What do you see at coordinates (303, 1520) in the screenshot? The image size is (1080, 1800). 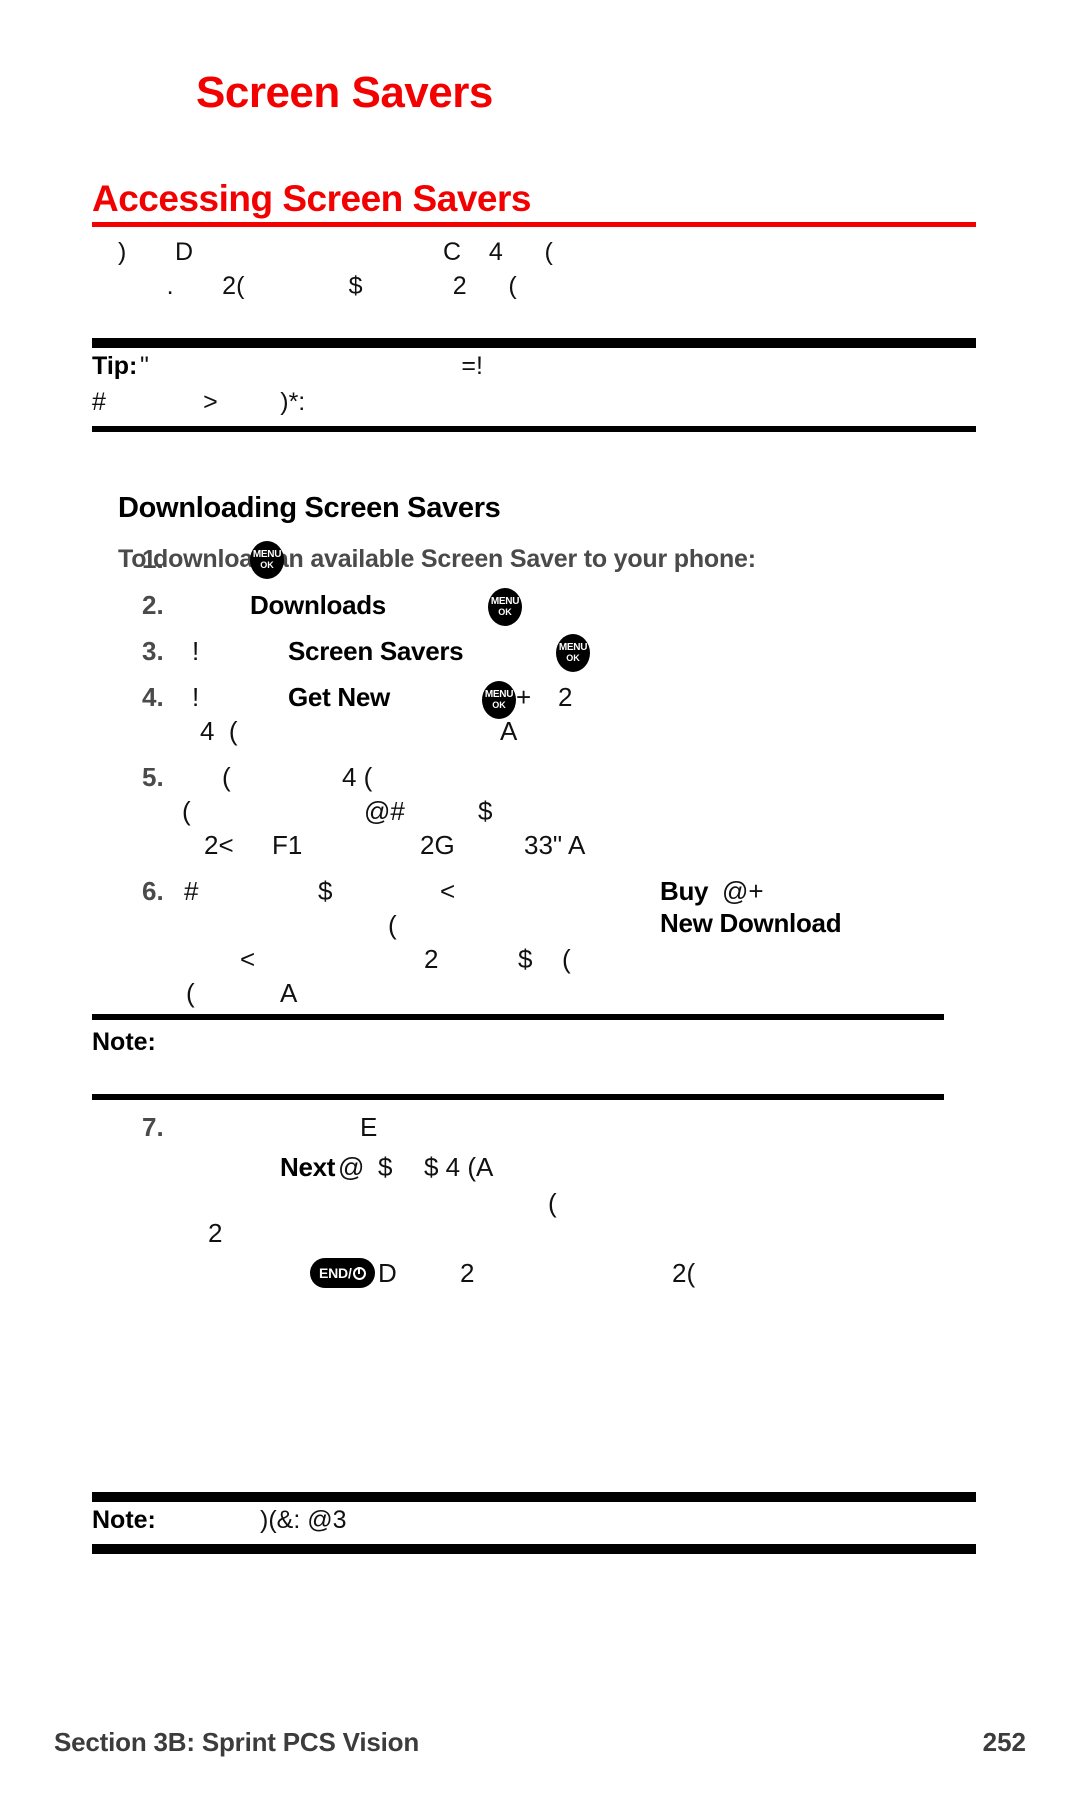 I see `note-2-text: )(&: @3` at bounding box center [303, 1520].